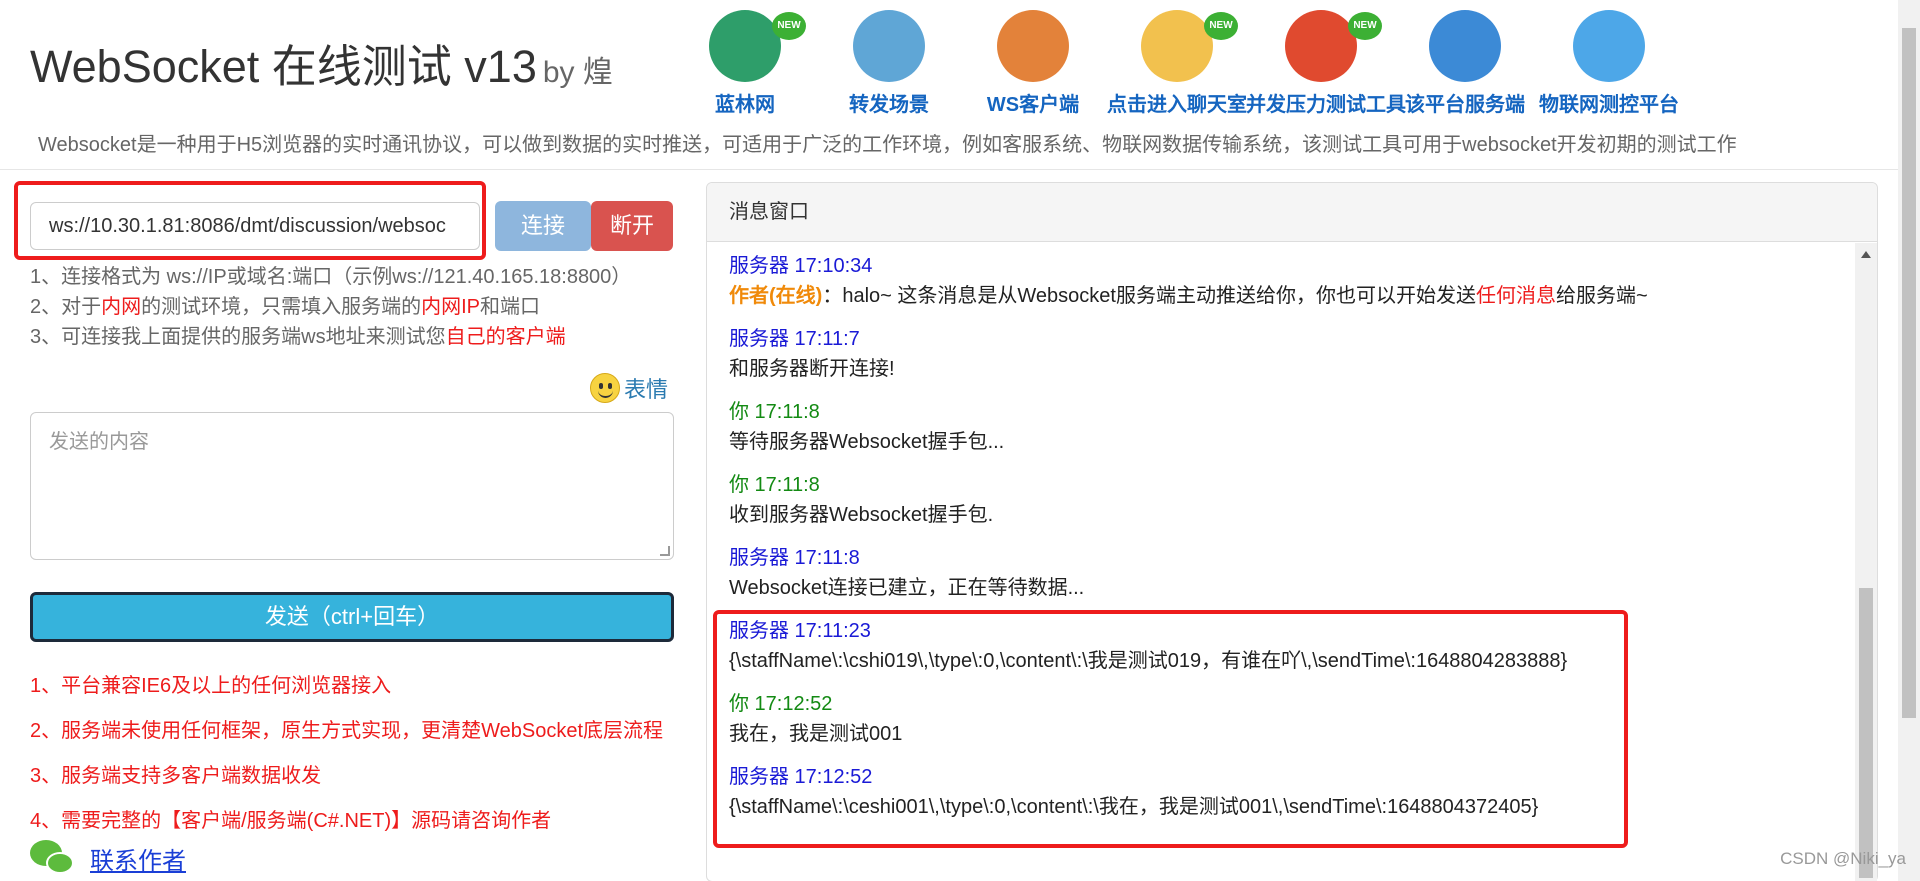 Image resolution: width=1920 pixels, height=881 pixels. I want to click on message-scrollbar, so click(1866, 562).